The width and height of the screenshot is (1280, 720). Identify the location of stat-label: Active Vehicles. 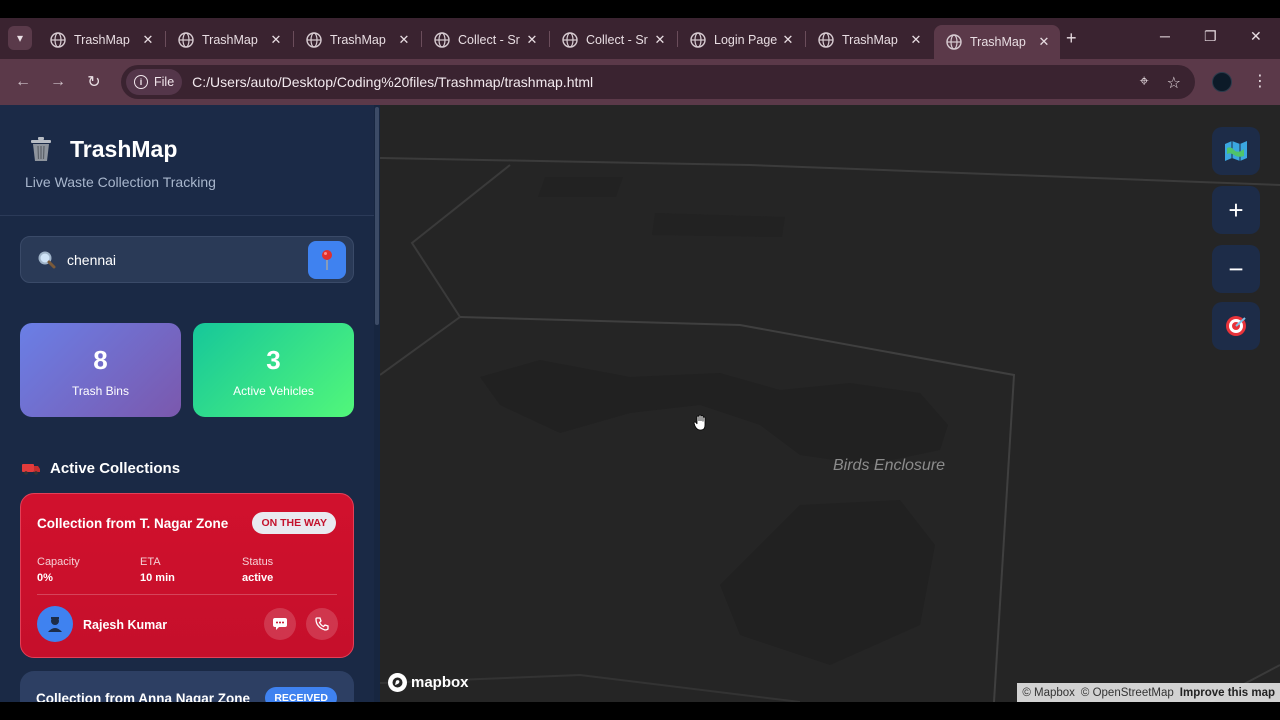
(273, 391).